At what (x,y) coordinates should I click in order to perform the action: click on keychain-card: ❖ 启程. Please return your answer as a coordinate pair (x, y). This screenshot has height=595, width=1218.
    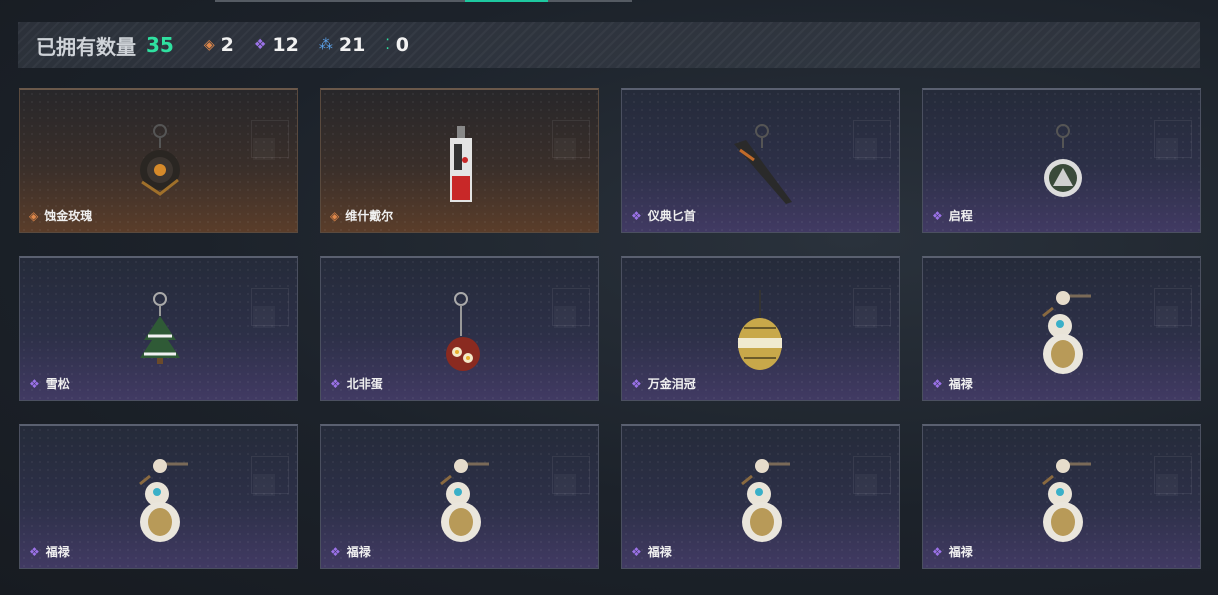
    Looking at the image, I should click on (1061, 160).